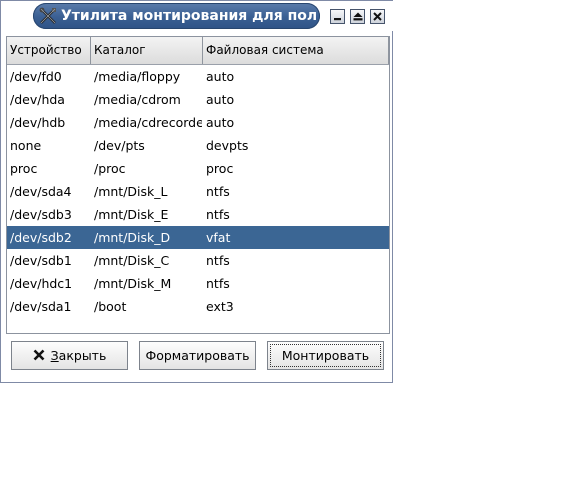  I want to click on mount-button-label: Монтировать, so click(325, 355).